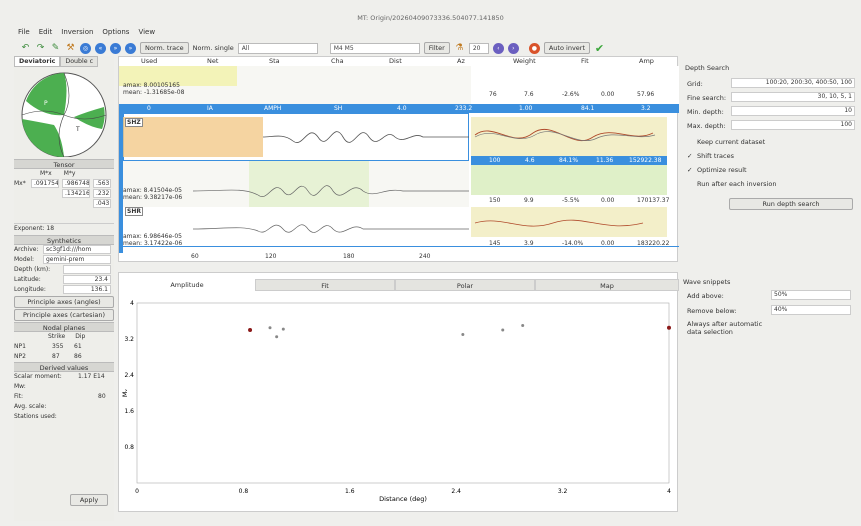 The height and width of the screenshot is (526, 861). What do you see at coordinates (705, 296) in the screenshot?
I see `add-above-label: Add above:` at bounding box center [705, 296].